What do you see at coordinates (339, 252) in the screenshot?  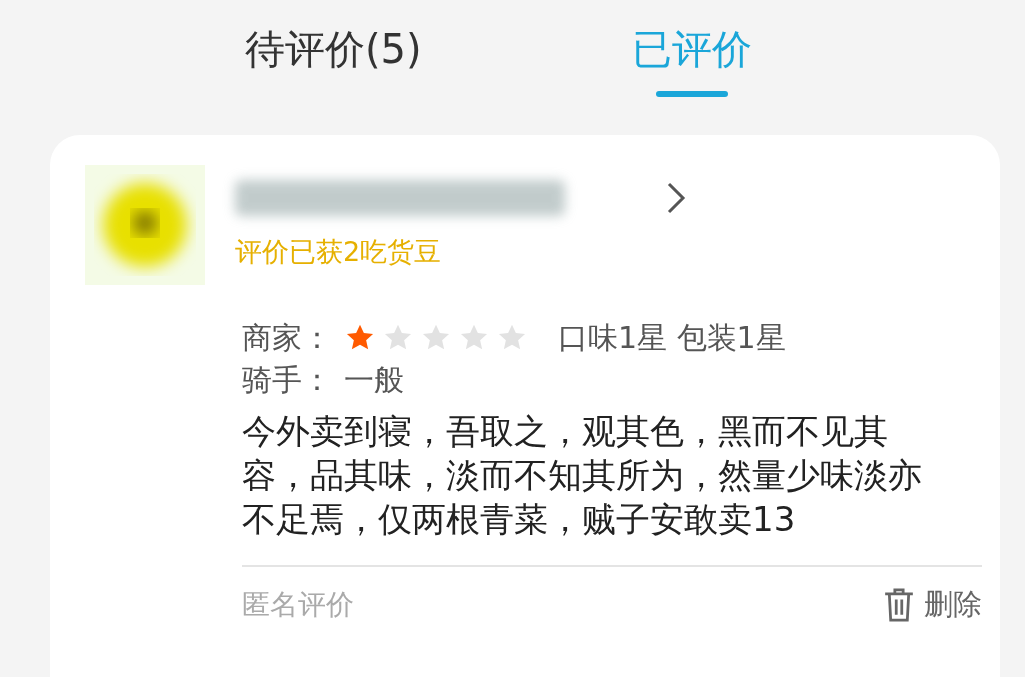 I see `reward-text: 评价已获2吃货豆` at bounding box center [339, 252].